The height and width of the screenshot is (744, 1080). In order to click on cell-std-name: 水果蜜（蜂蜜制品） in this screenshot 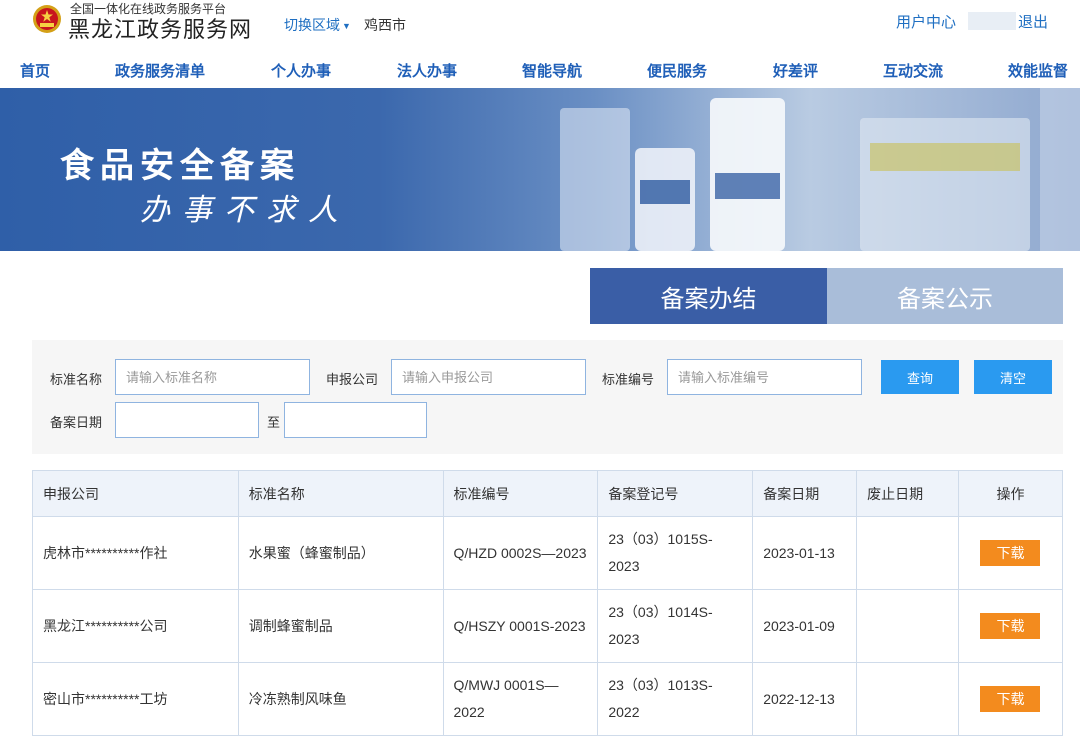, I will do `click(340, 553)`.